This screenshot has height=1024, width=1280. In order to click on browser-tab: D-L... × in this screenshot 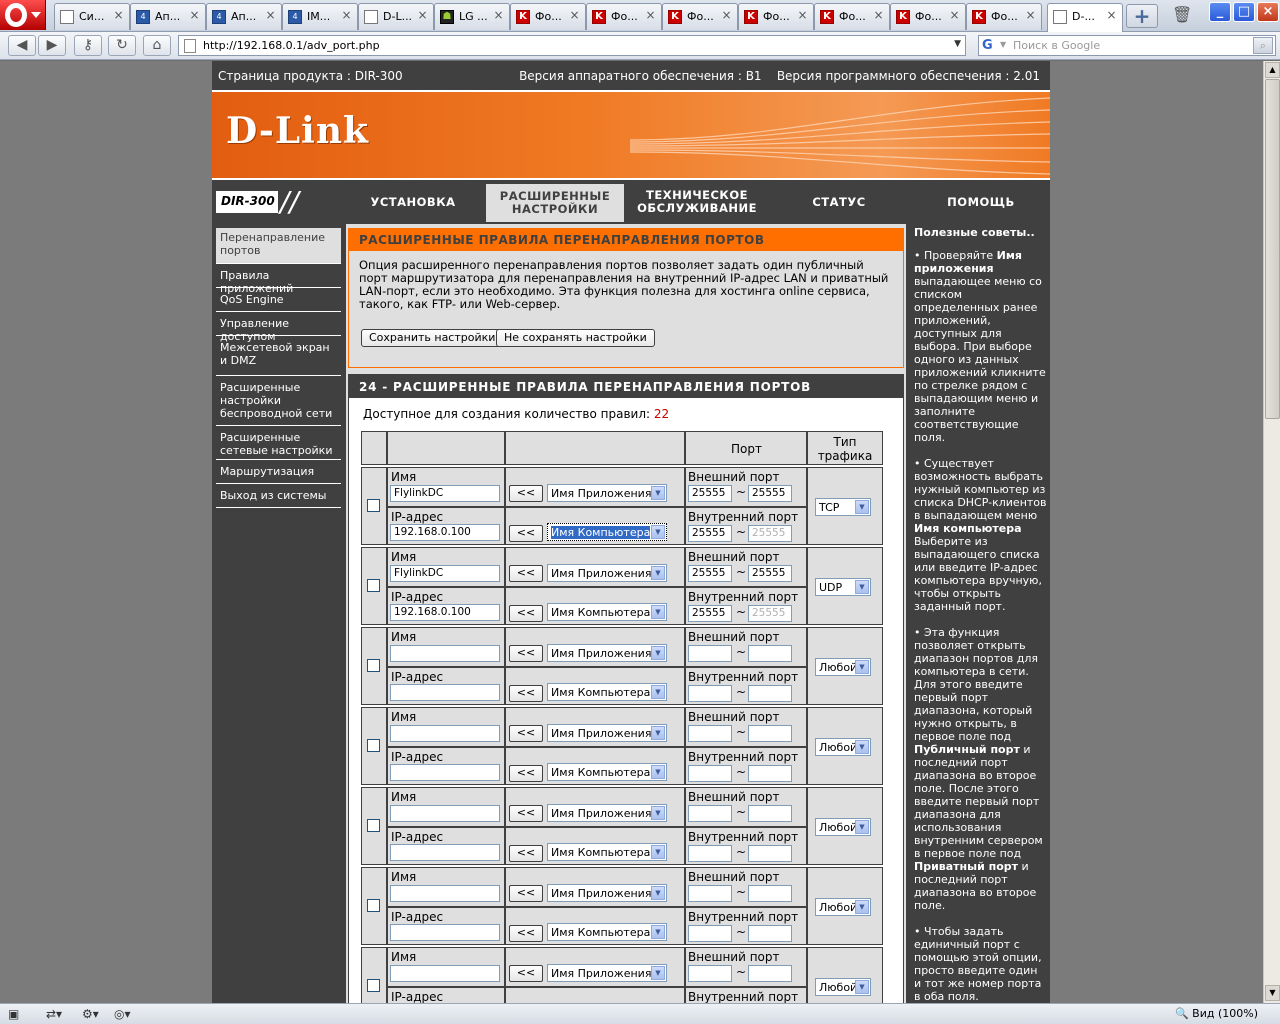, I will do `click(396, 16)`.